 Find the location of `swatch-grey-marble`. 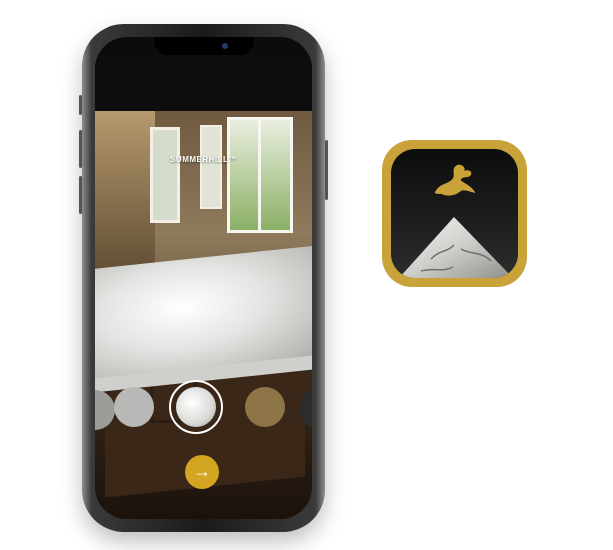

swatch-grey-marble is located at coordinates (134, 407).